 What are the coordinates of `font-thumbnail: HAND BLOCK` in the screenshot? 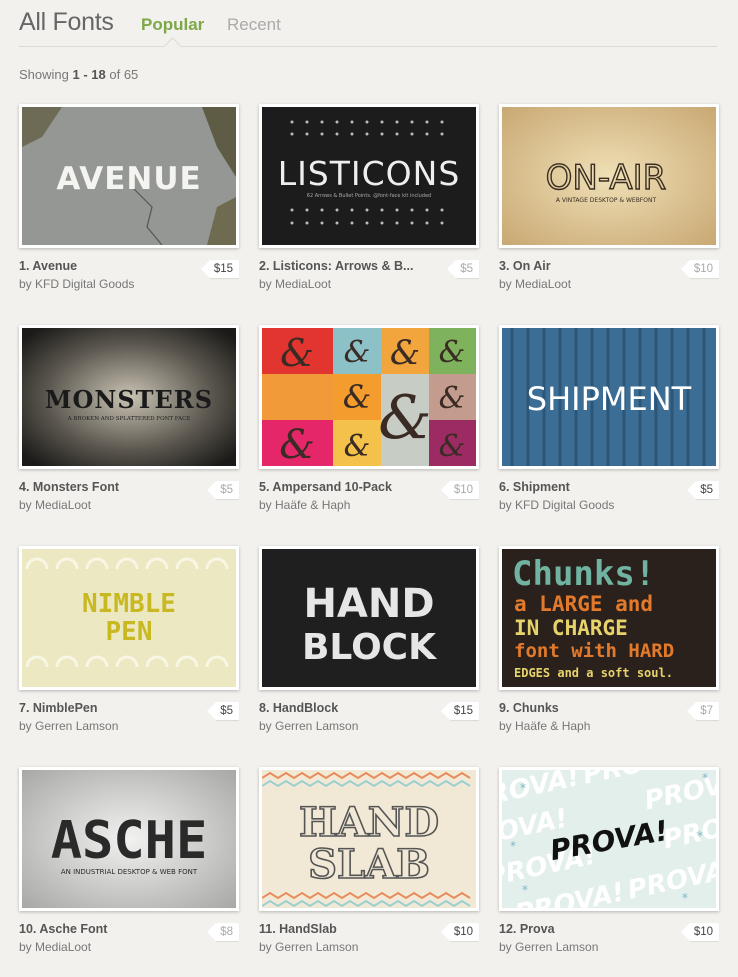 It's located at (369, 618).